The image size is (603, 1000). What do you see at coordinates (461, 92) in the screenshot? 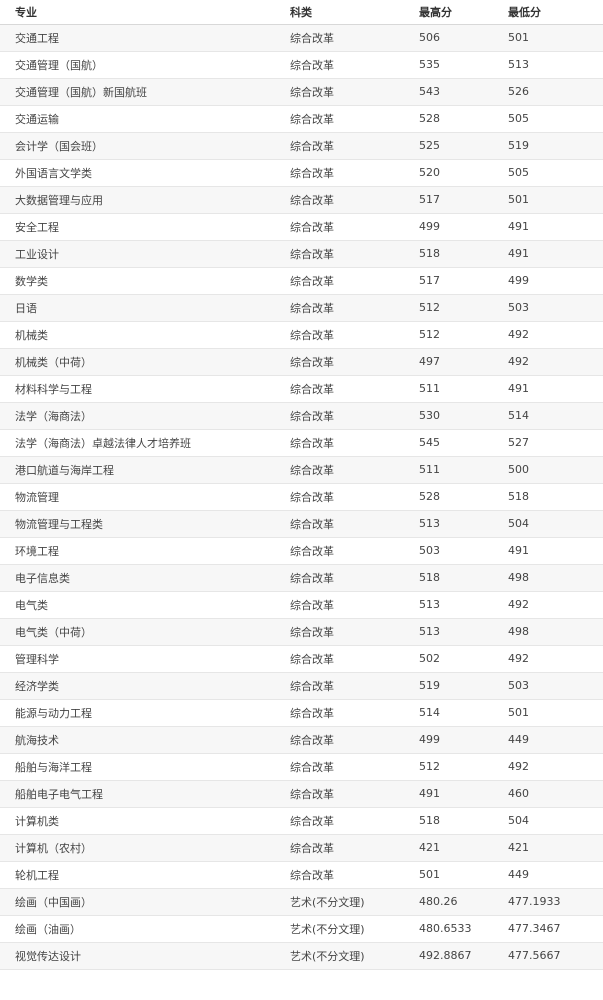
I see `cell-max-score: 543` at bounding box center [461, 92].